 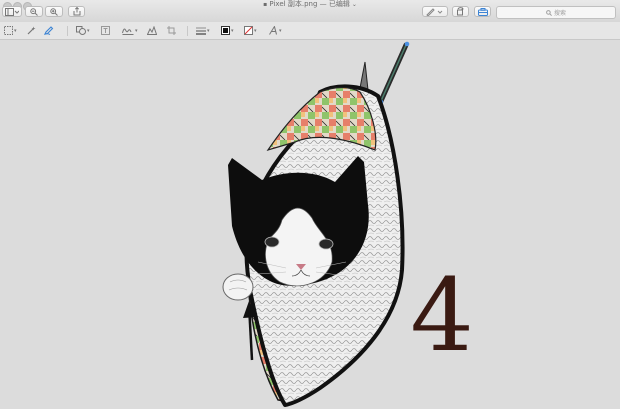 I want to click on search-field: 搜索, so click(x=556, y=12).